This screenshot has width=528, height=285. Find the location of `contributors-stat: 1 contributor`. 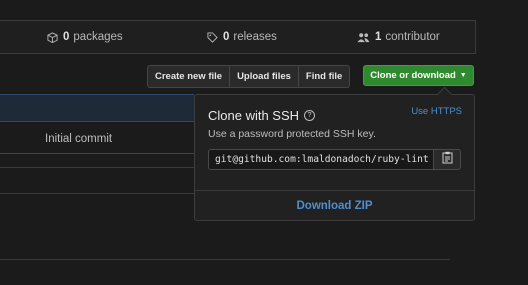

contributors-stat: 1 contributor is located at coordinates (398, 37).